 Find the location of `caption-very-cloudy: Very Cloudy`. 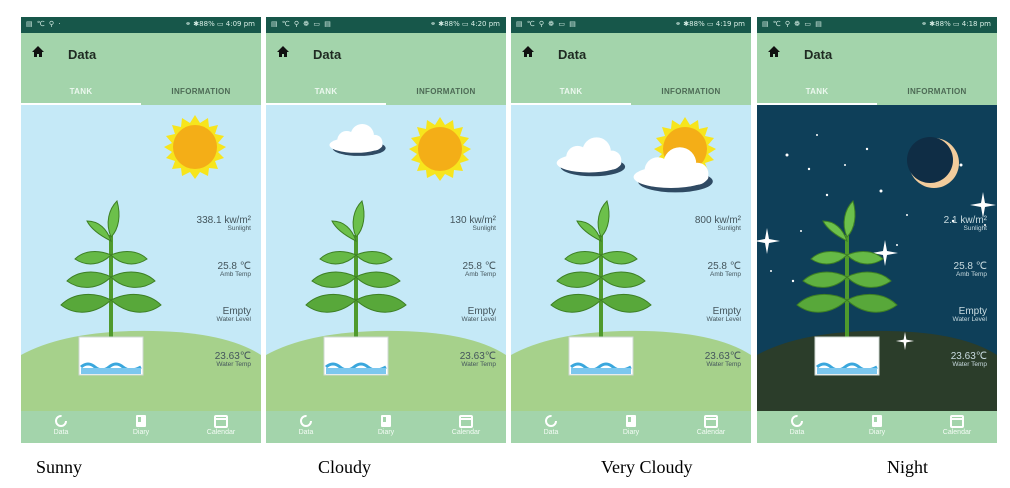

caption-very-cloudy: Very Cloudy is located at coordinates (647, 467).